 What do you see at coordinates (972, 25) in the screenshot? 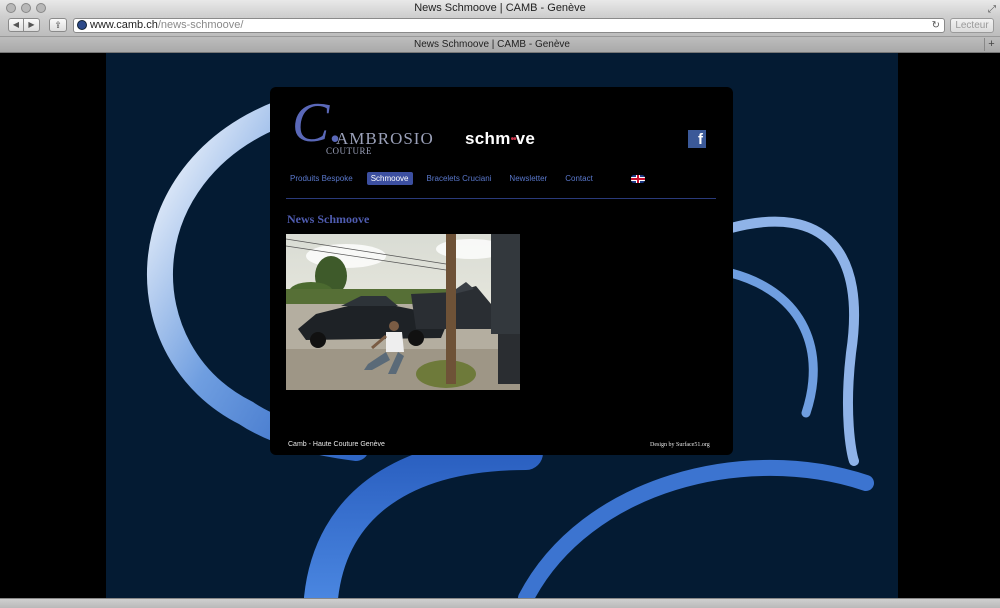
I see `reader-button: Lecteur` at bounding box center [972, 25].